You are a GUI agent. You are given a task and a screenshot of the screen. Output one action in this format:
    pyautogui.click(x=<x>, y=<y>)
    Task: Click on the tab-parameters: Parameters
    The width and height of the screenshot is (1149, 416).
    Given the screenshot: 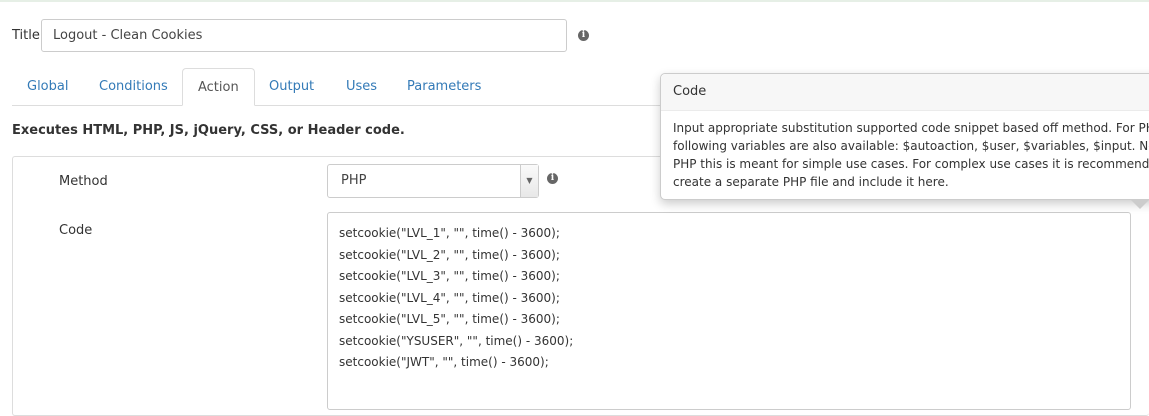 What is the action you would take?
    pyautogui.click(x=444, y=86)
    